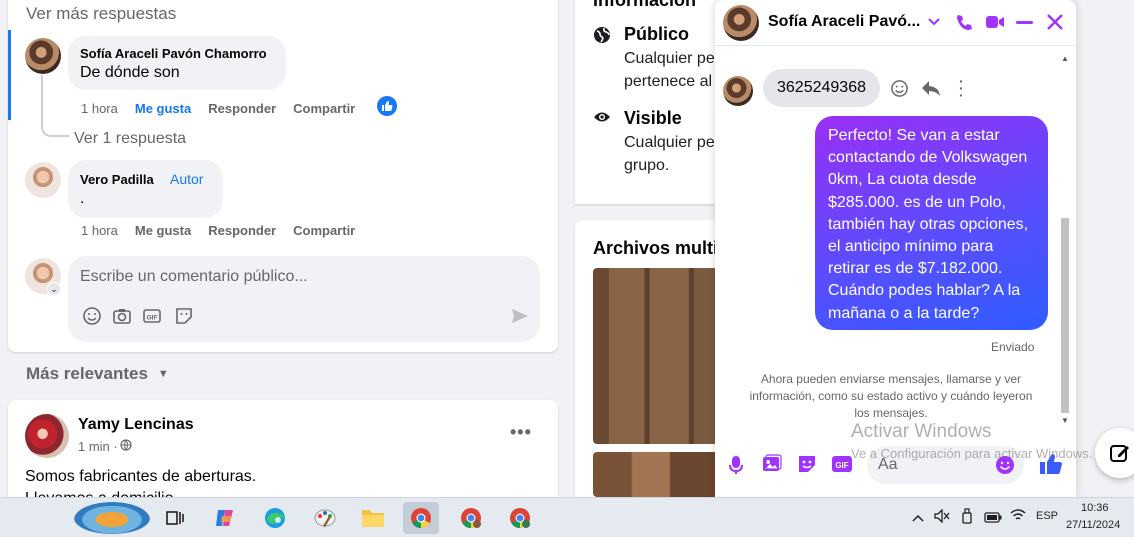 The height and width of the screenshot is (537, 1134). I want to click on comment-text: ., so click(82, 198).